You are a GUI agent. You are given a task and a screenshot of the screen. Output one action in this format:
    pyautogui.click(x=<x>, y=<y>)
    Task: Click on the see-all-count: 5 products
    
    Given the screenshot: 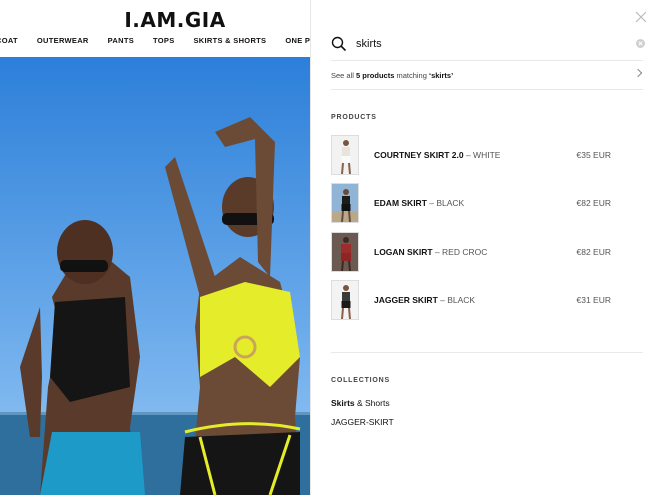 What is the action you would take?
    pyautogui.click(x=375, y=75)
    